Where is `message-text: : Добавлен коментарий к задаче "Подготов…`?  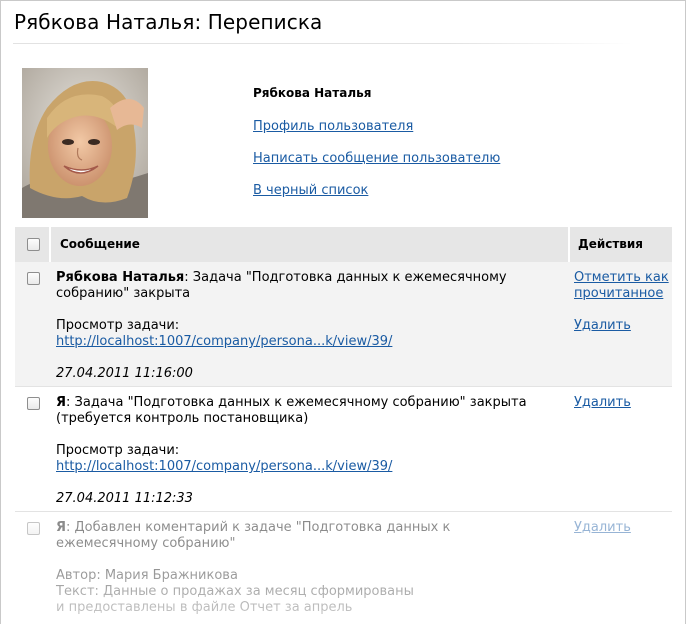
message-text: : Добавлен коментарий к задаче "Подготов… is located at coordinates (253, 535).